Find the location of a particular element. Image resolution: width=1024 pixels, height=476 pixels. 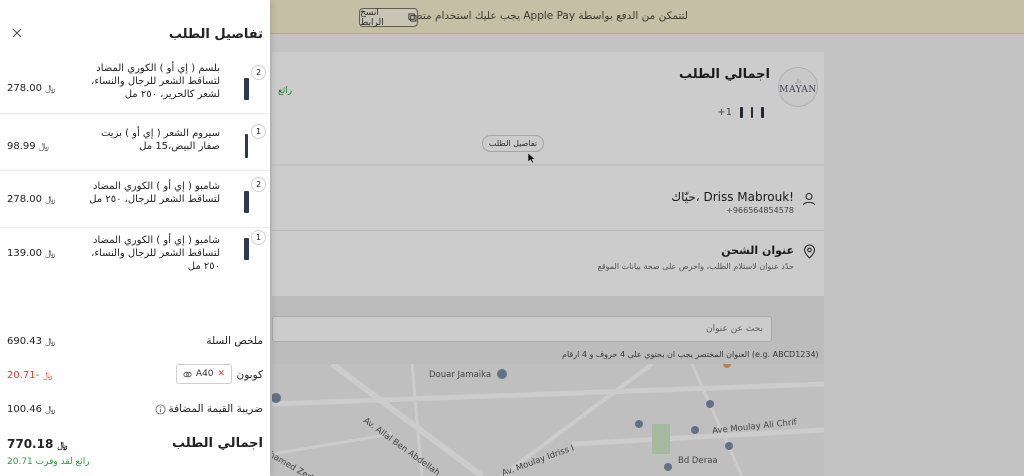

drawer-header: تفاصيل الطلب is located at coordinates (135, 25).